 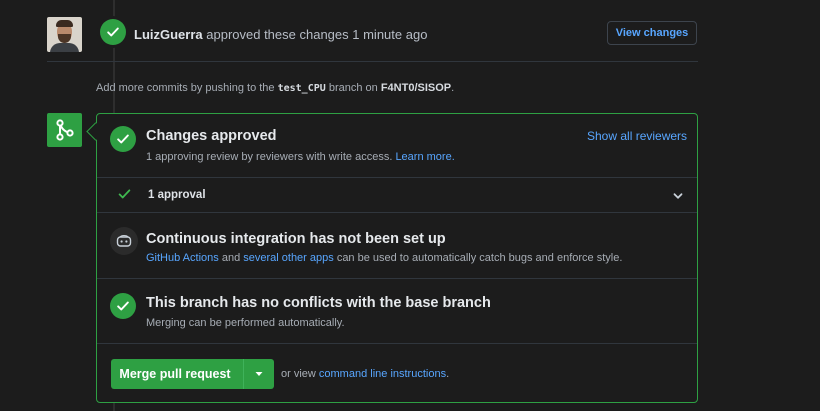 What do you see at coordinates (301, 88) in the screenshot?
I see `branch-name: test_CPU` at bounding box center [301, 88].